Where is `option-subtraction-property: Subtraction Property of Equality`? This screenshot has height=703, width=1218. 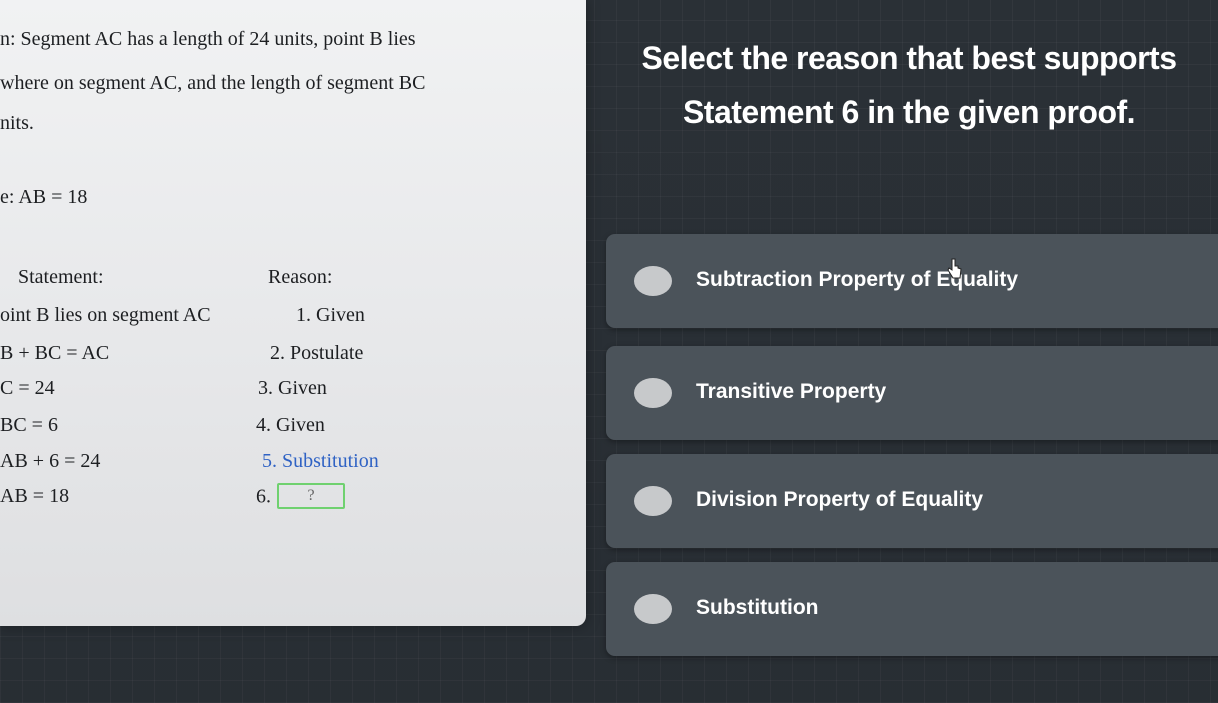
option-subtraction-property: Subtraction Property of Equality is located at coordinates (912, 281).